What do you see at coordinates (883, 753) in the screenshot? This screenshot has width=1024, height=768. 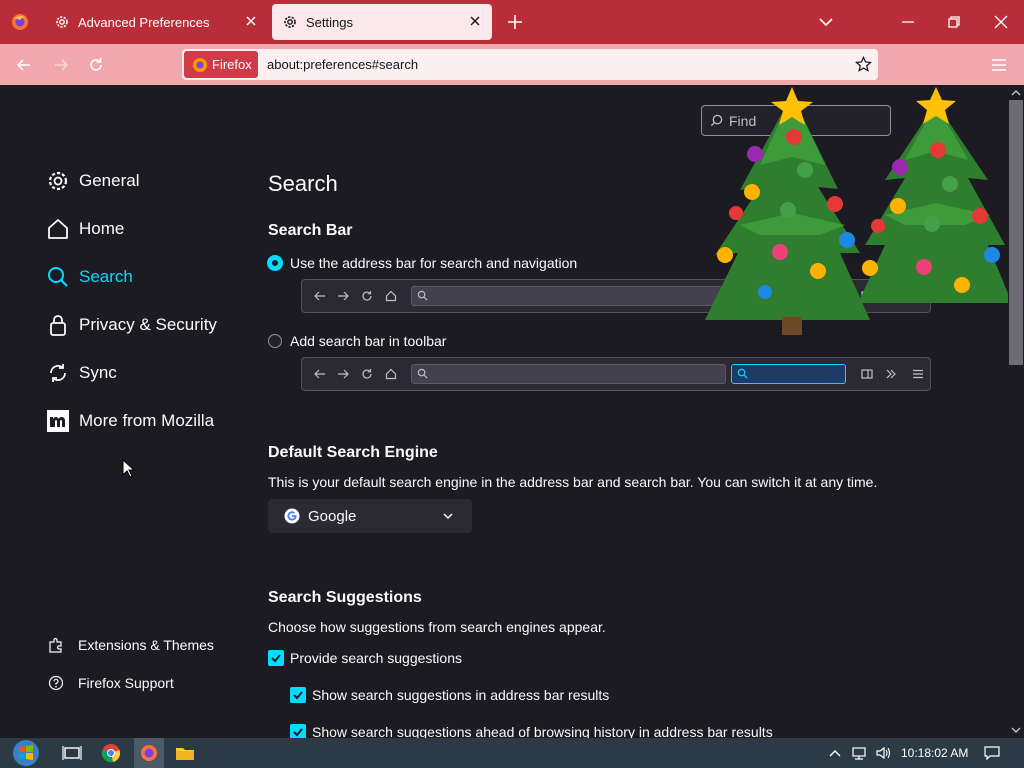 I see `volume-icon` at bounding box center [883, 753].